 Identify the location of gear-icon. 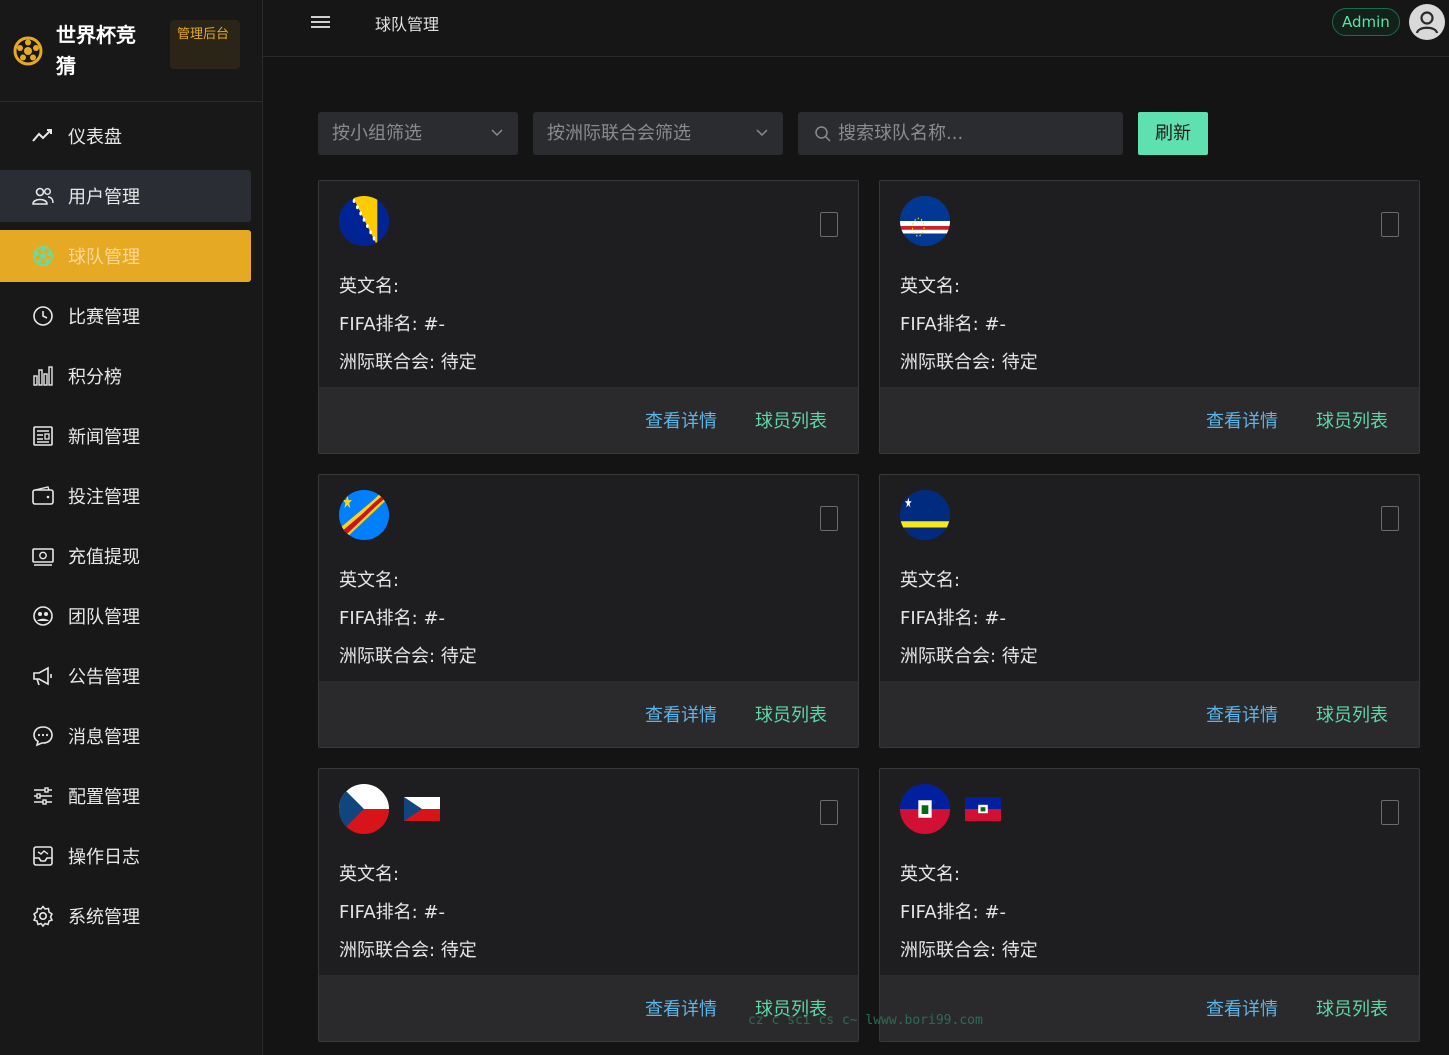
(43, 916).